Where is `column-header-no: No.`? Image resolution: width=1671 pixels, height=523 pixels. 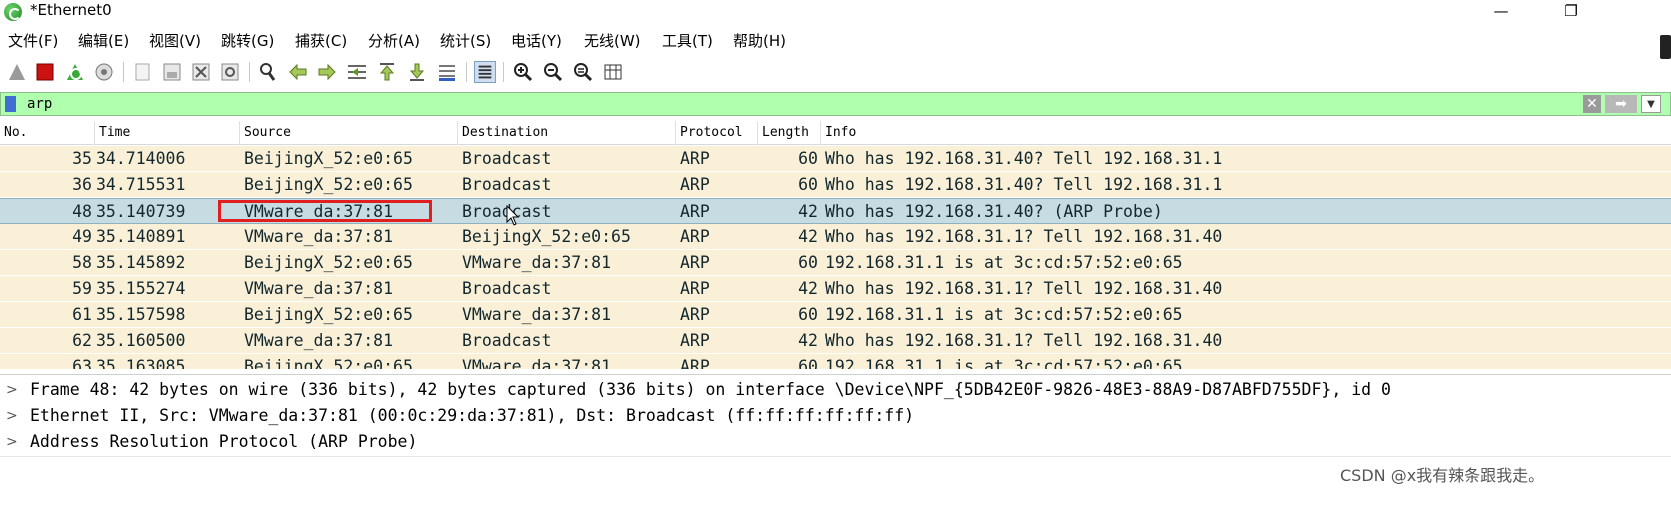
column-header-no: No. is located at coordinates (47, 133).